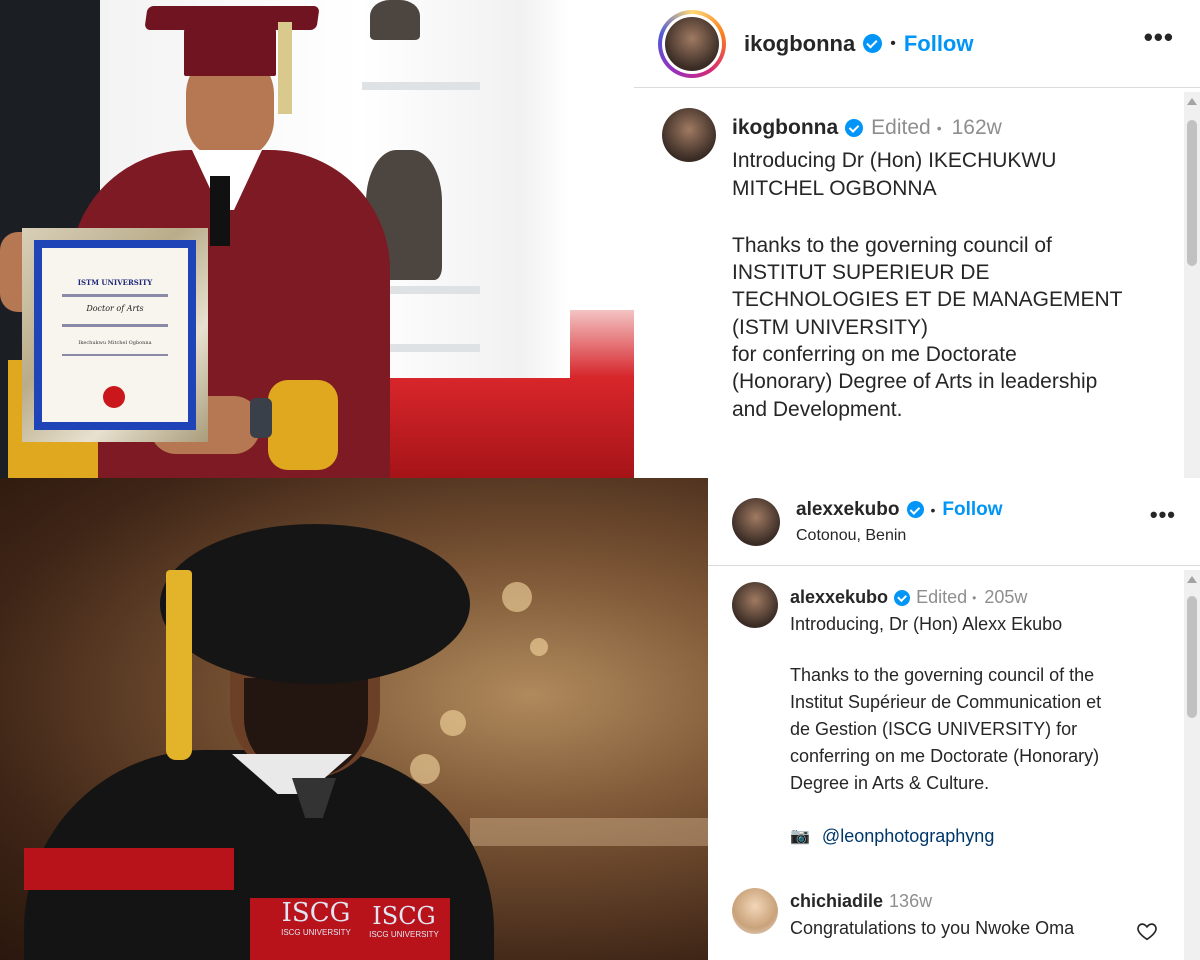 This screenshot has height=960, width=1200. Describe the element at coordinates (589, 832) in the screenshot. I see `background-light-strip` at that location.